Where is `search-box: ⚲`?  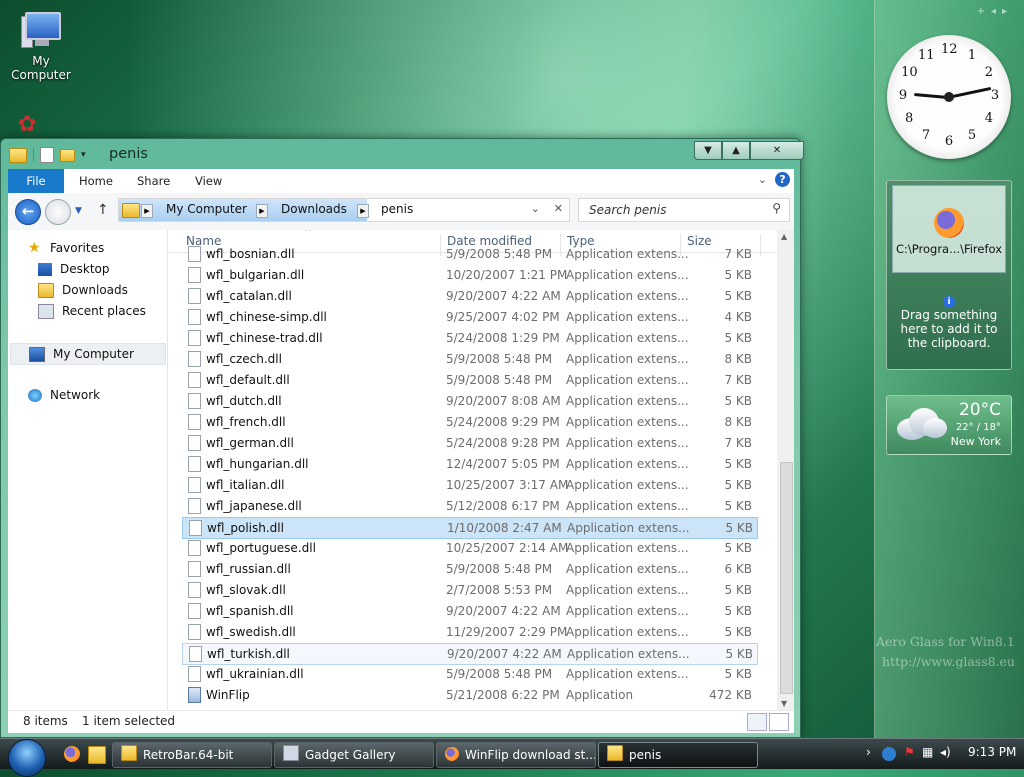
search-box: ⚲ is located at coordinates (684, 210).